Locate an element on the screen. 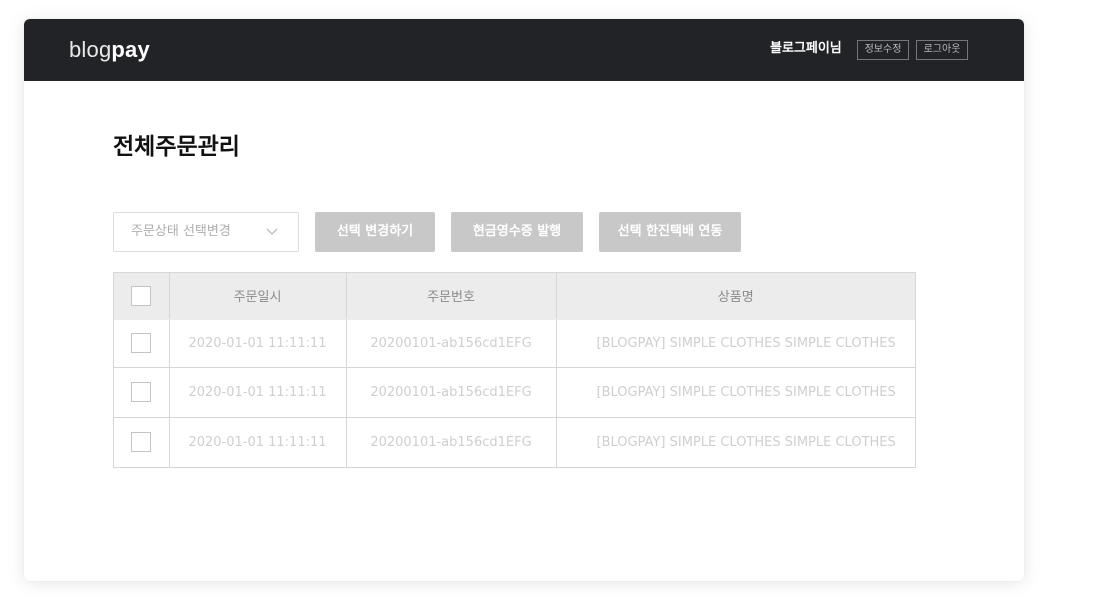  cash-receipt-button: 현금영수증 발행 is located at coordinates (517, 232).